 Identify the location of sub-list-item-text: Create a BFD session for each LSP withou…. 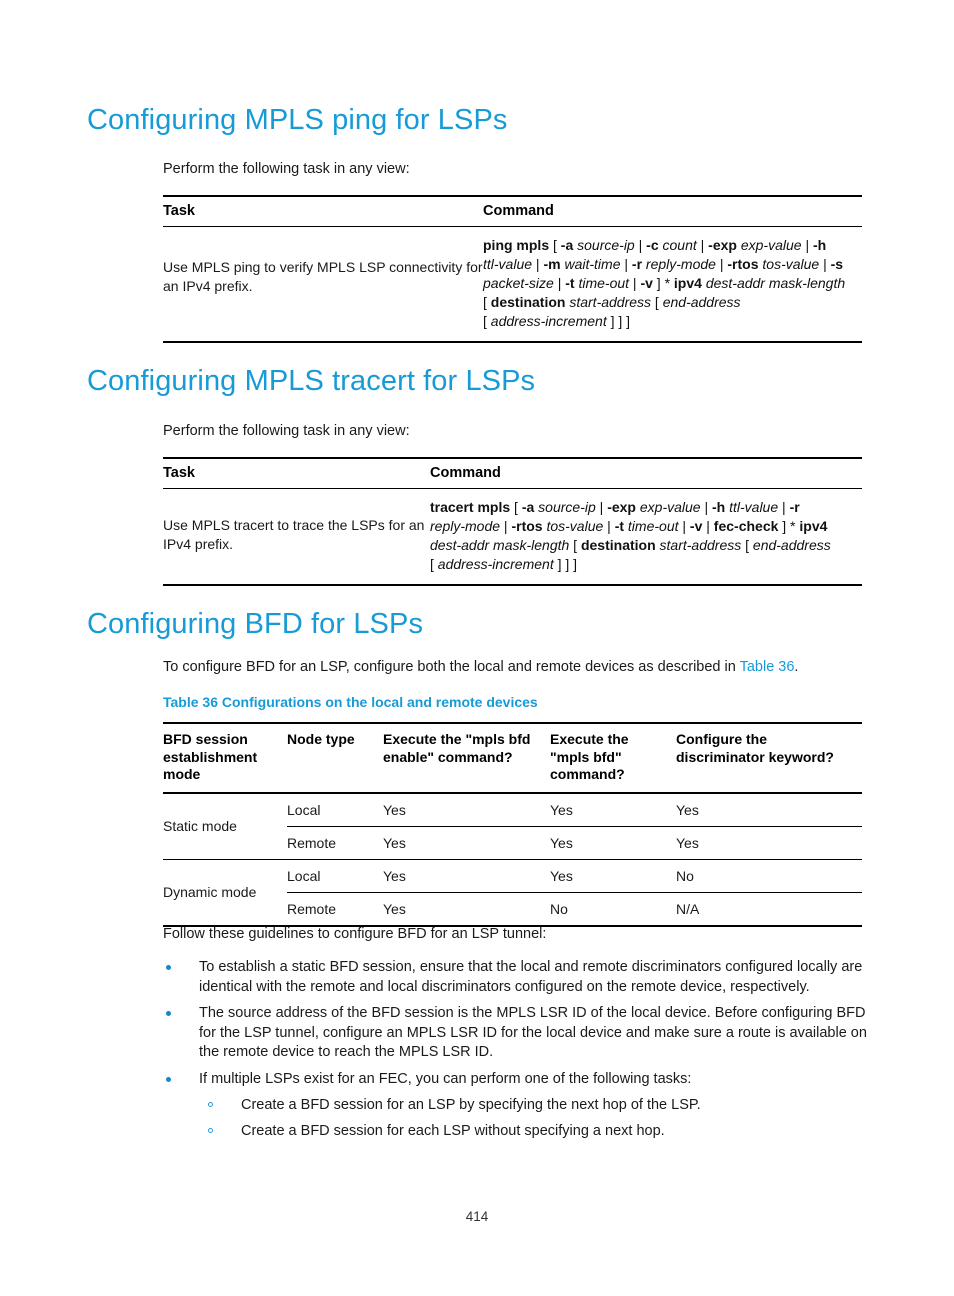
(453, 1130).